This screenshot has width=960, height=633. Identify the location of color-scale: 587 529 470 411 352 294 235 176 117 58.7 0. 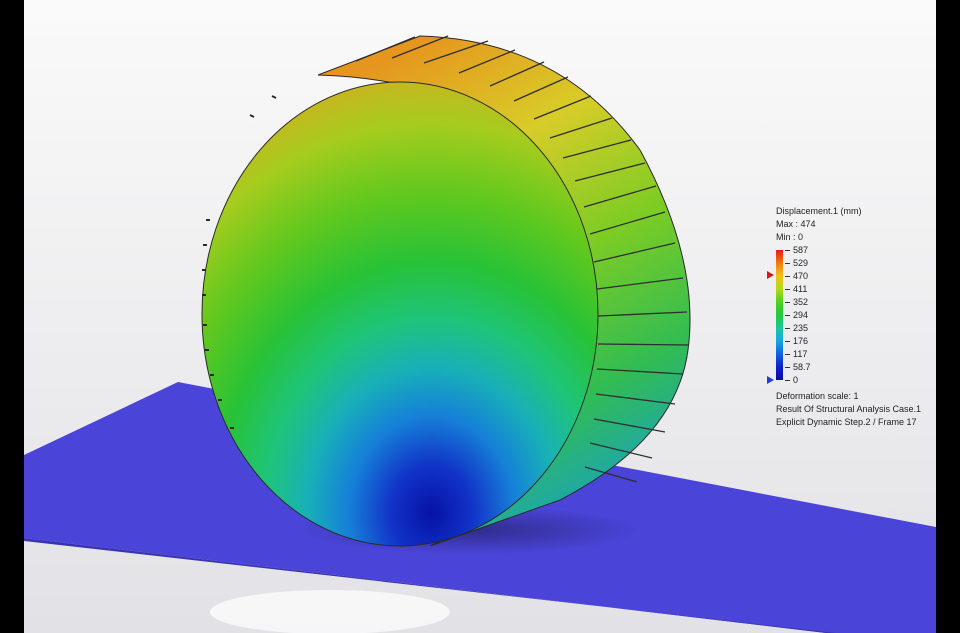
(851, 315).